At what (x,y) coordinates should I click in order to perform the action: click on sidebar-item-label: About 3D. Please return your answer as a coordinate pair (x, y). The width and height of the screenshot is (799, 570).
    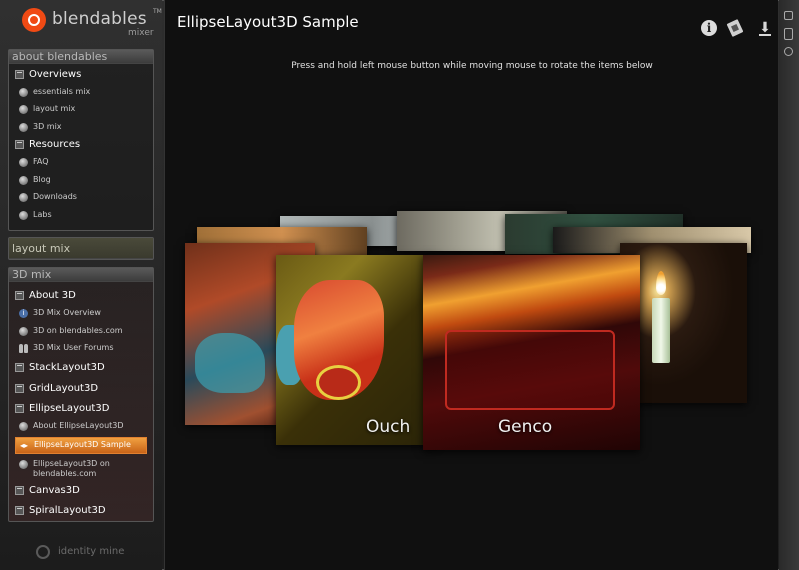
    Looking at the image, I should click on (52, 295).